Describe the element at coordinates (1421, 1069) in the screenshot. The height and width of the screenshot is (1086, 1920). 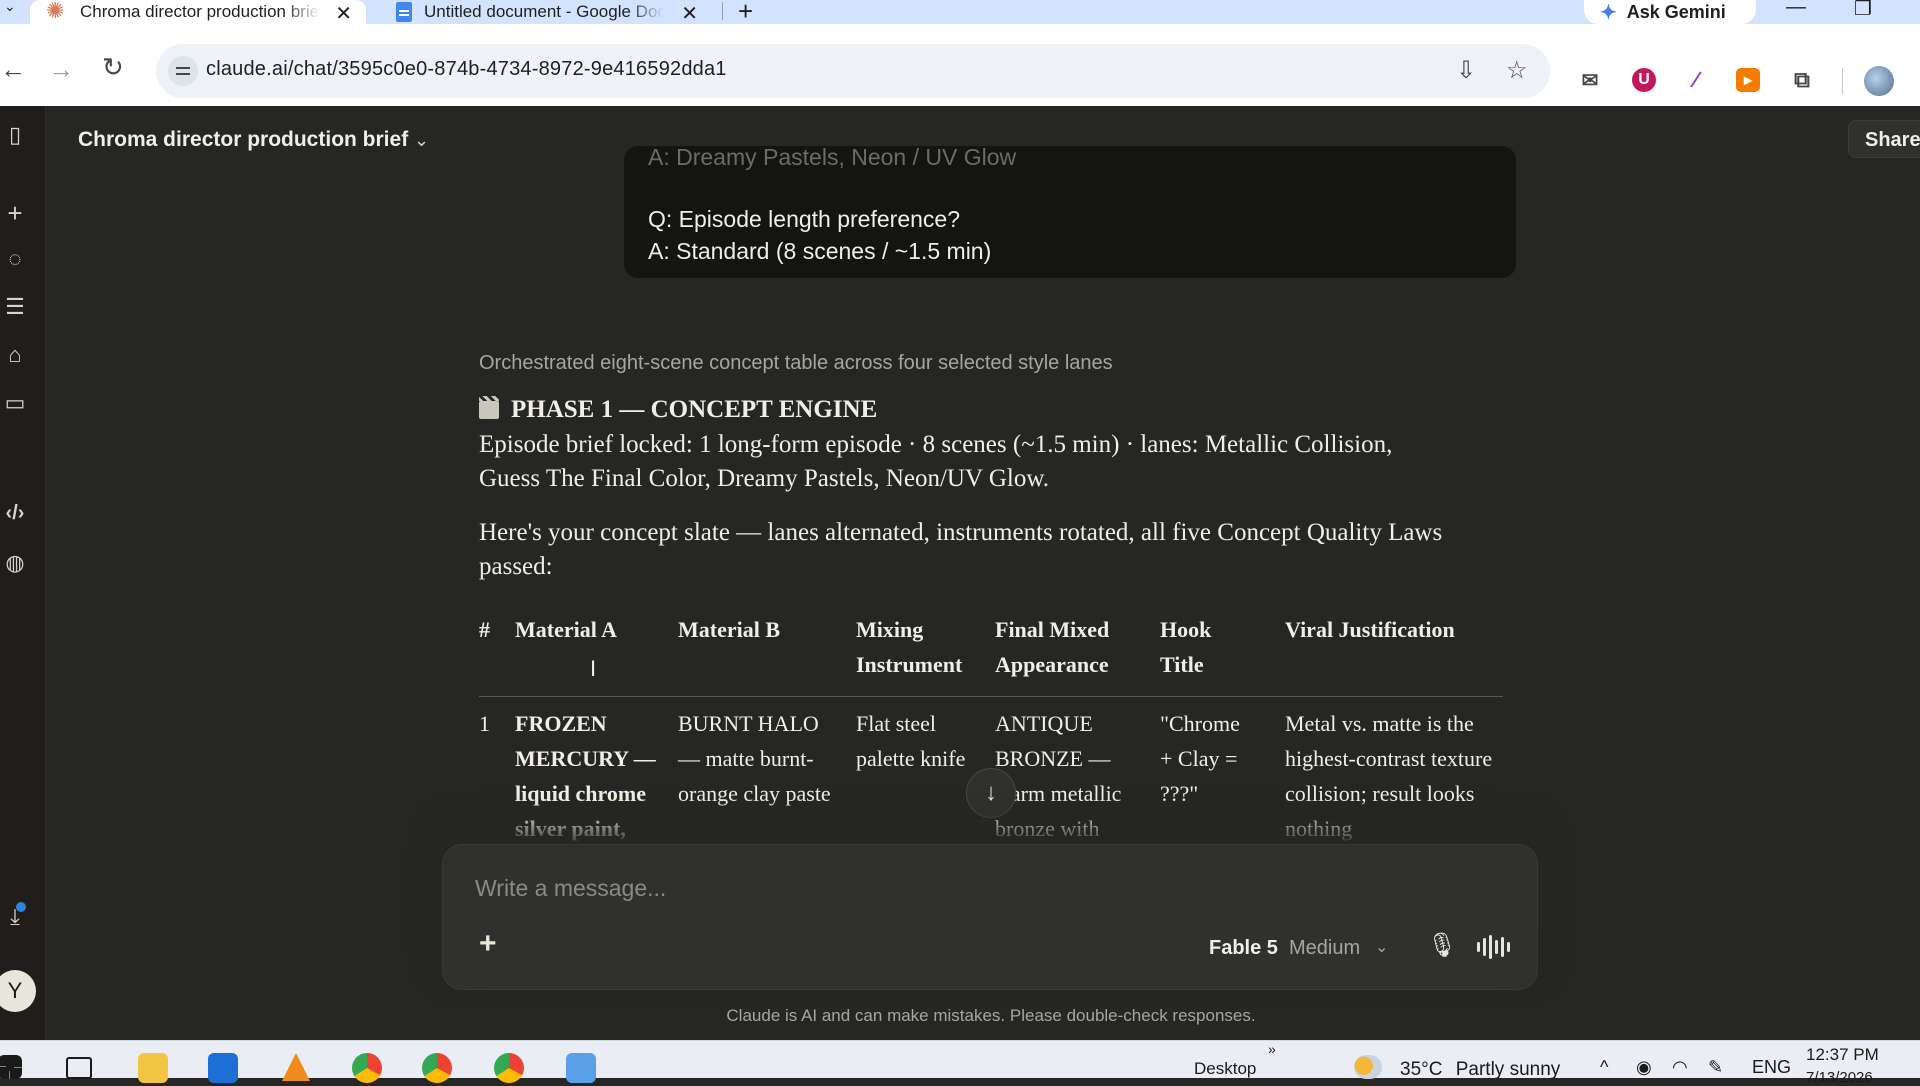
I see `temperature: 35°C` at that location.